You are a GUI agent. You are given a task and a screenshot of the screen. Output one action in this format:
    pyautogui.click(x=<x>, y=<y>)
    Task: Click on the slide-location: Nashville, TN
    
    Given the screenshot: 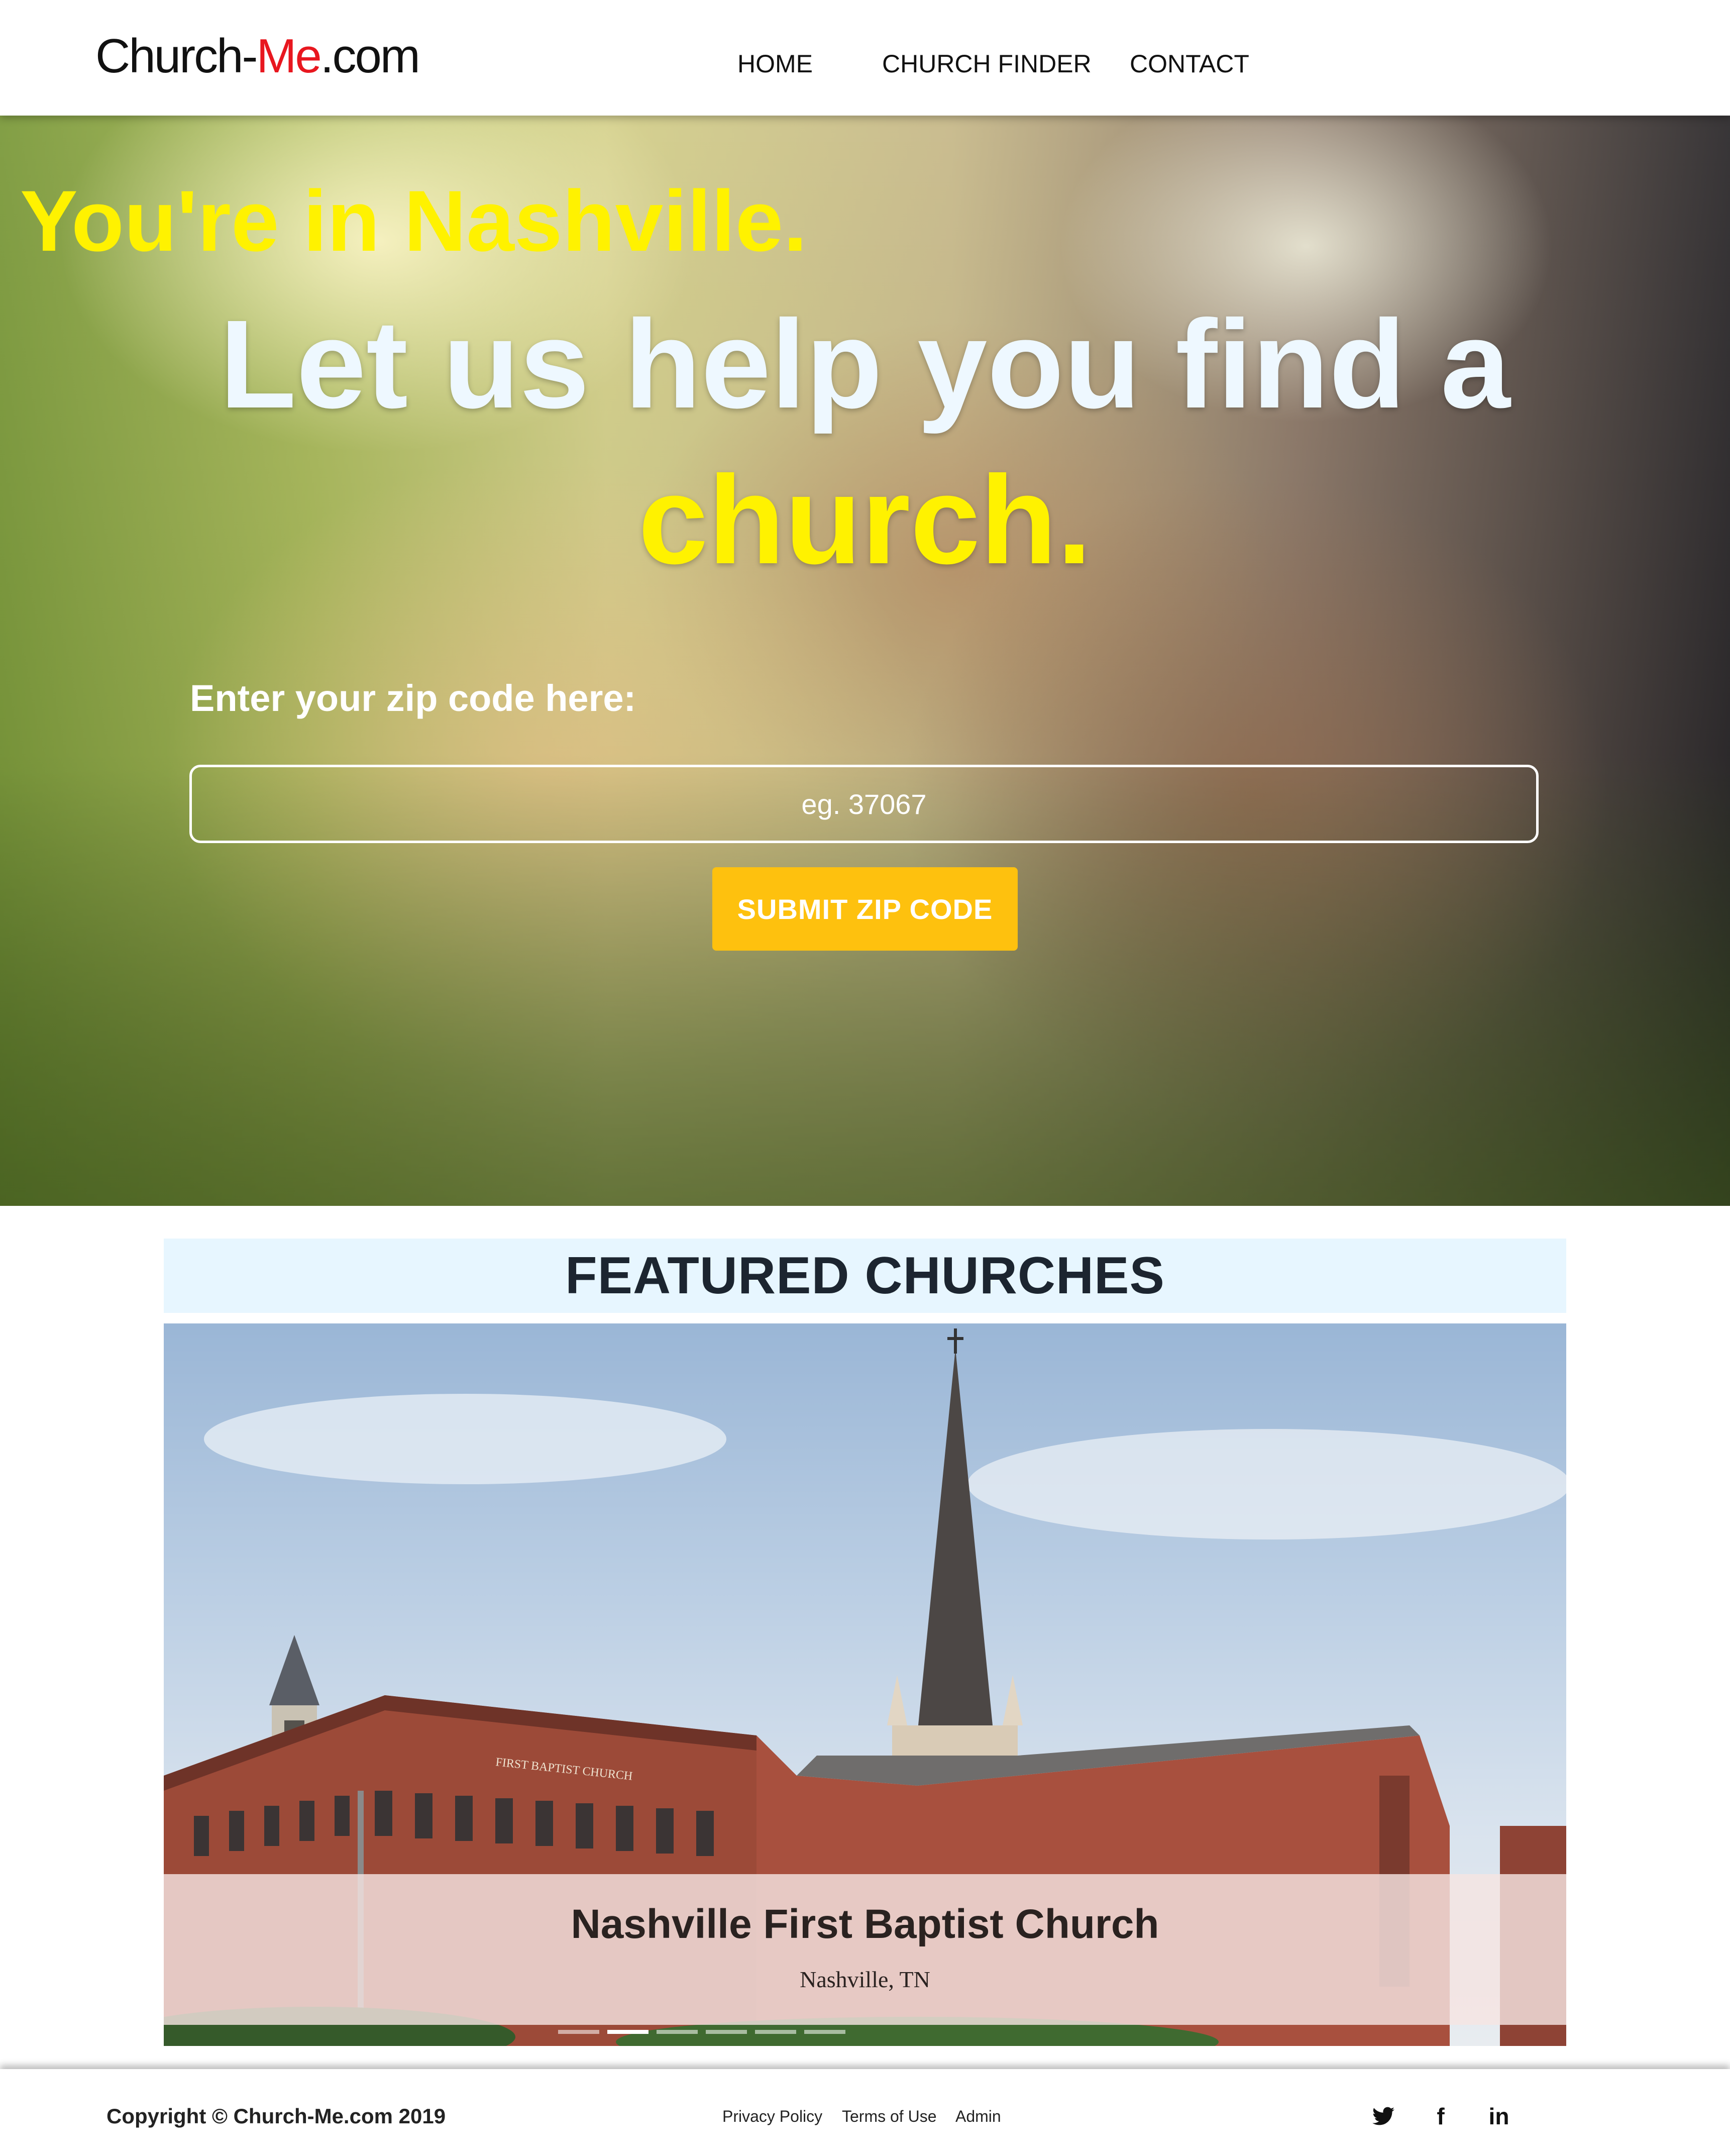 What is the action you would take?
    pyautogui.click(x=865, y=1979)
    